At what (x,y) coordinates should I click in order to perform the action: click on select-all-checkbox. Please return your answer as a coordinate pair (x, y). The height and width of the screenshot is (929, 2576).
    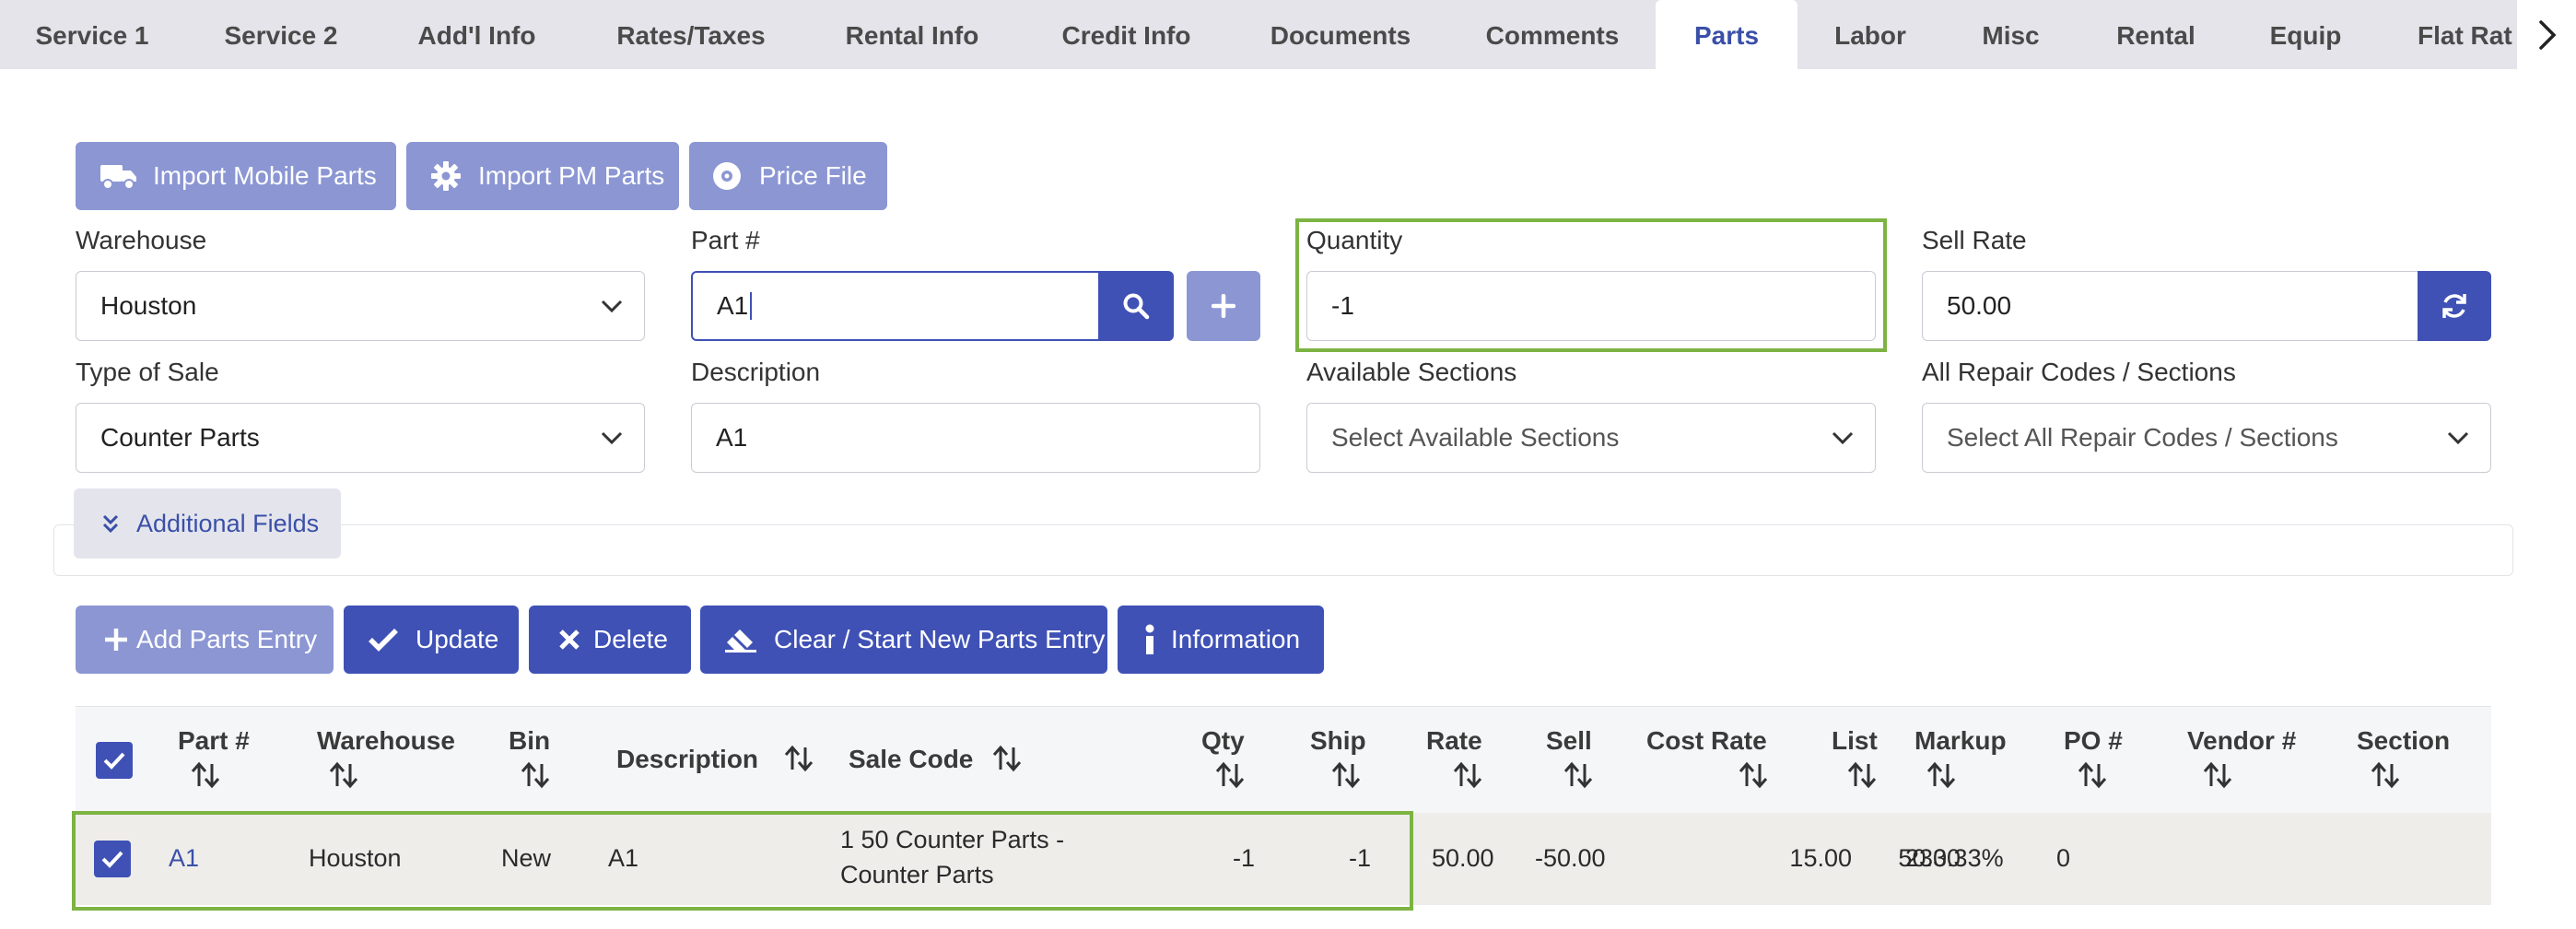
    Looking at the image, I should click on (114, 760).